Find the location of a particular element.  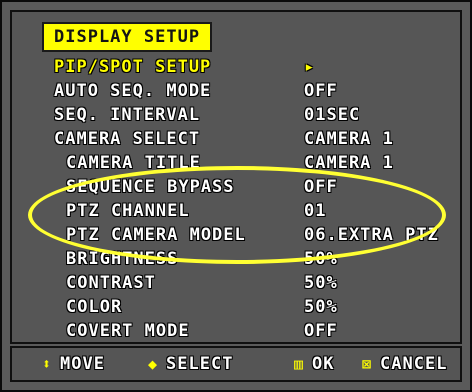

hint-move: ⬍ MOVE is located at coordinates (73, 364).